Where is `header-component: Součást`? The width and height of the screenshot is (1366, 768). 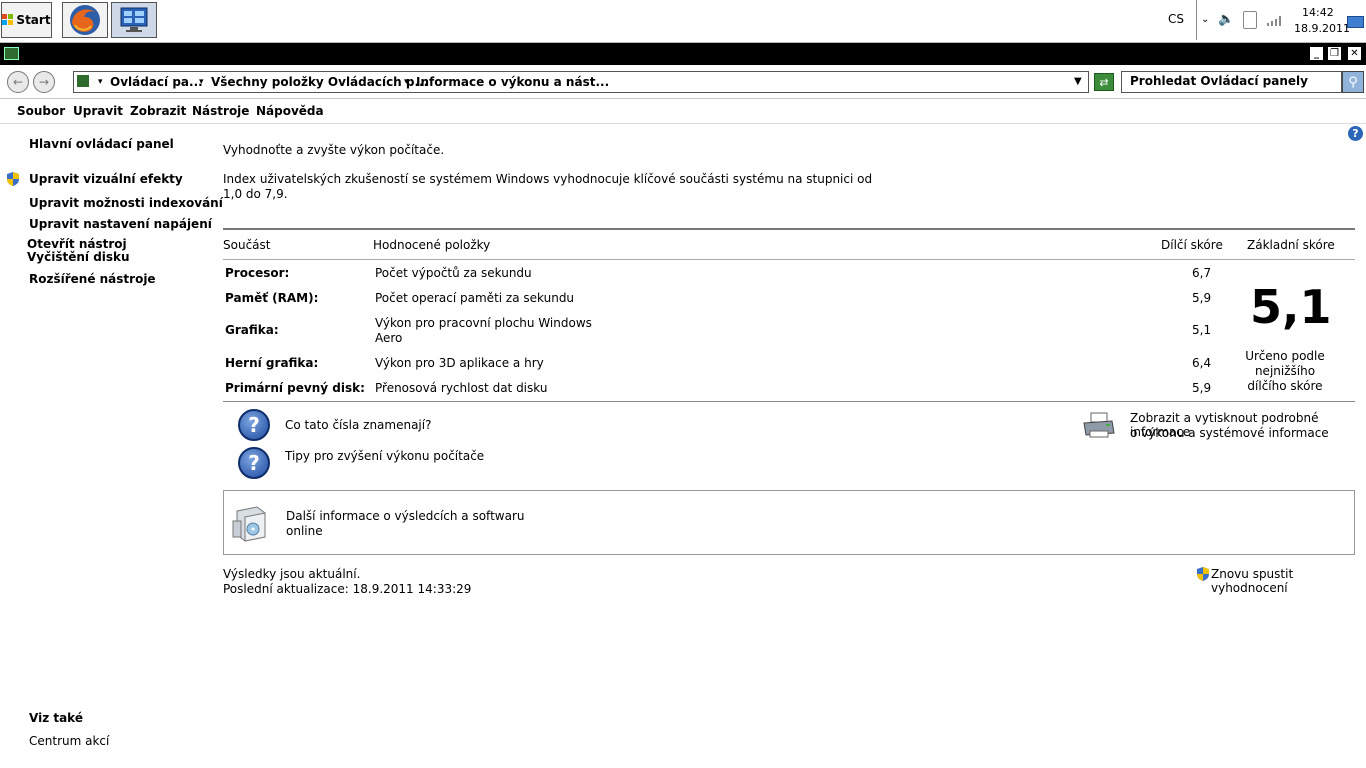 header-component: Součást is located at coordinates (247, 245).